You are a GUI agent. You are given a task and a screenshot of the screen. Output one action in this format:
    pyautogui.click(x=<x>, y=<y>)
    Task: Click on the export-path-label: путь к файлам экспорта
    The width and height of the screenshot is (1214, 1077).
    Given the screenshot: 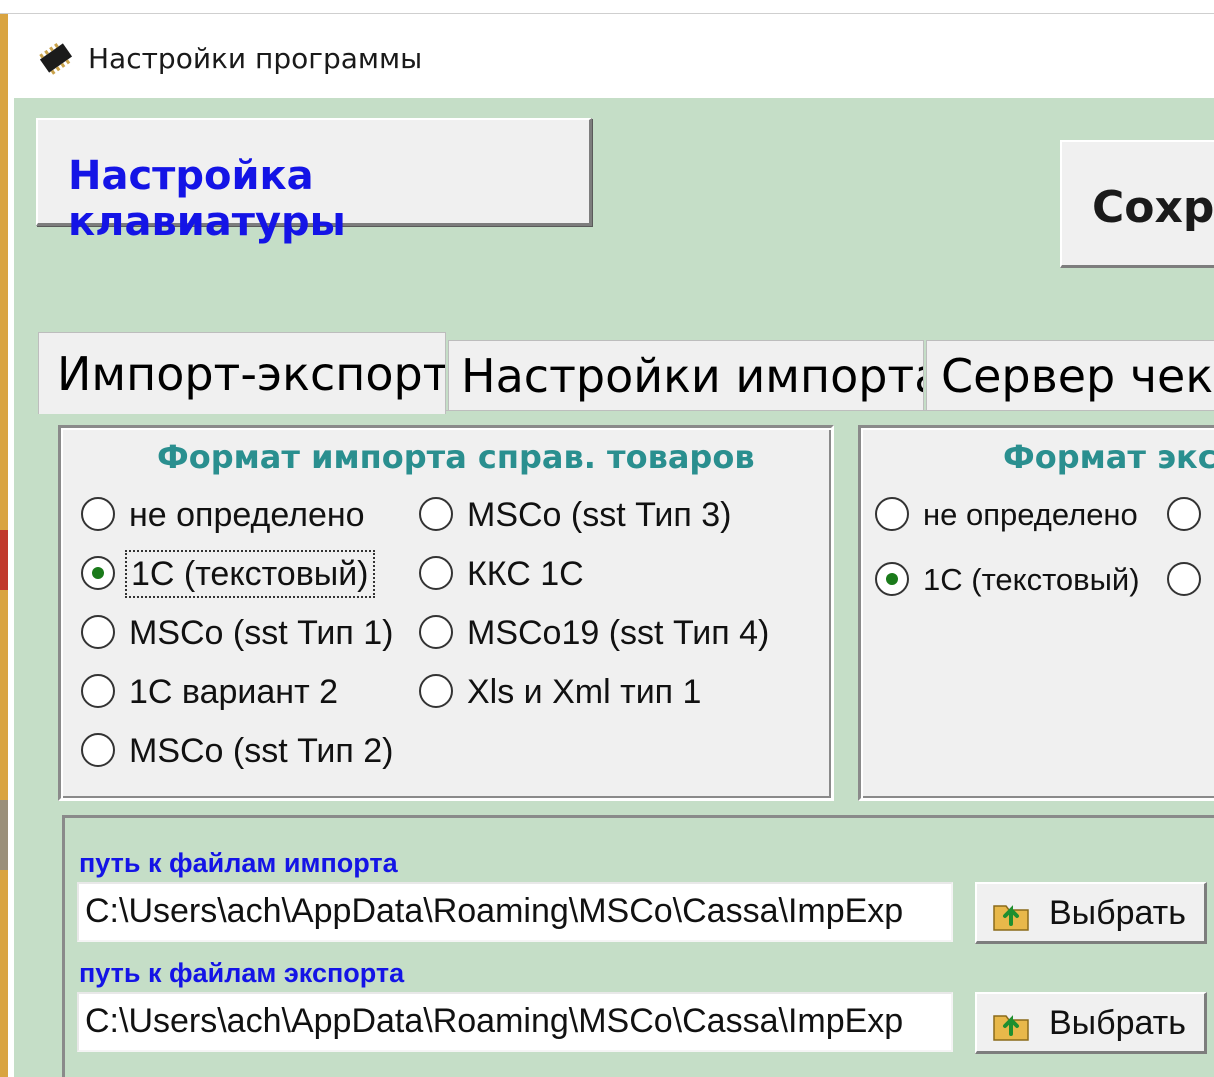 What is the action you would take?
    pyautogui.click(x=242, y=973)
    